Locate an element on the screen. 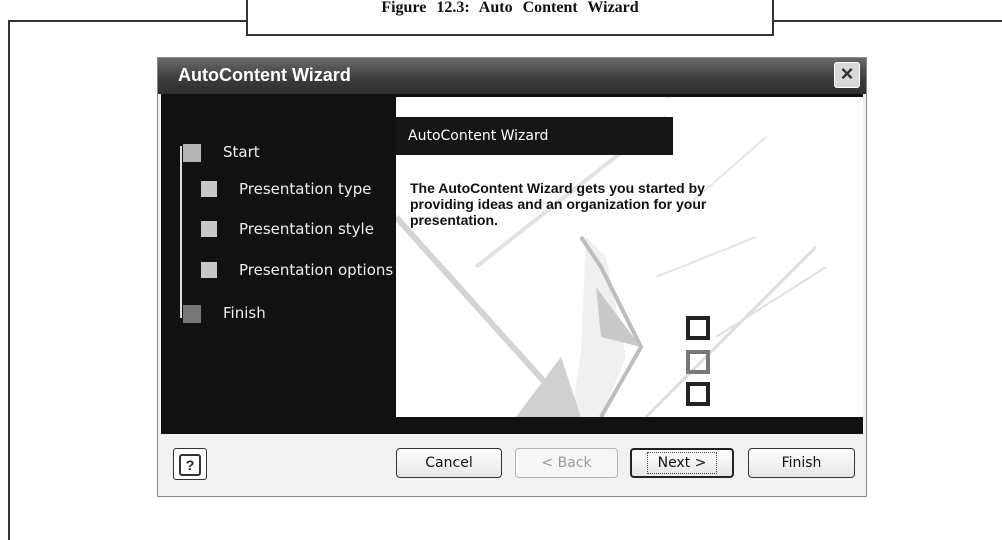 This screenshot has height=540, width=1002. close-button: × is located at coordinates (847, 75).